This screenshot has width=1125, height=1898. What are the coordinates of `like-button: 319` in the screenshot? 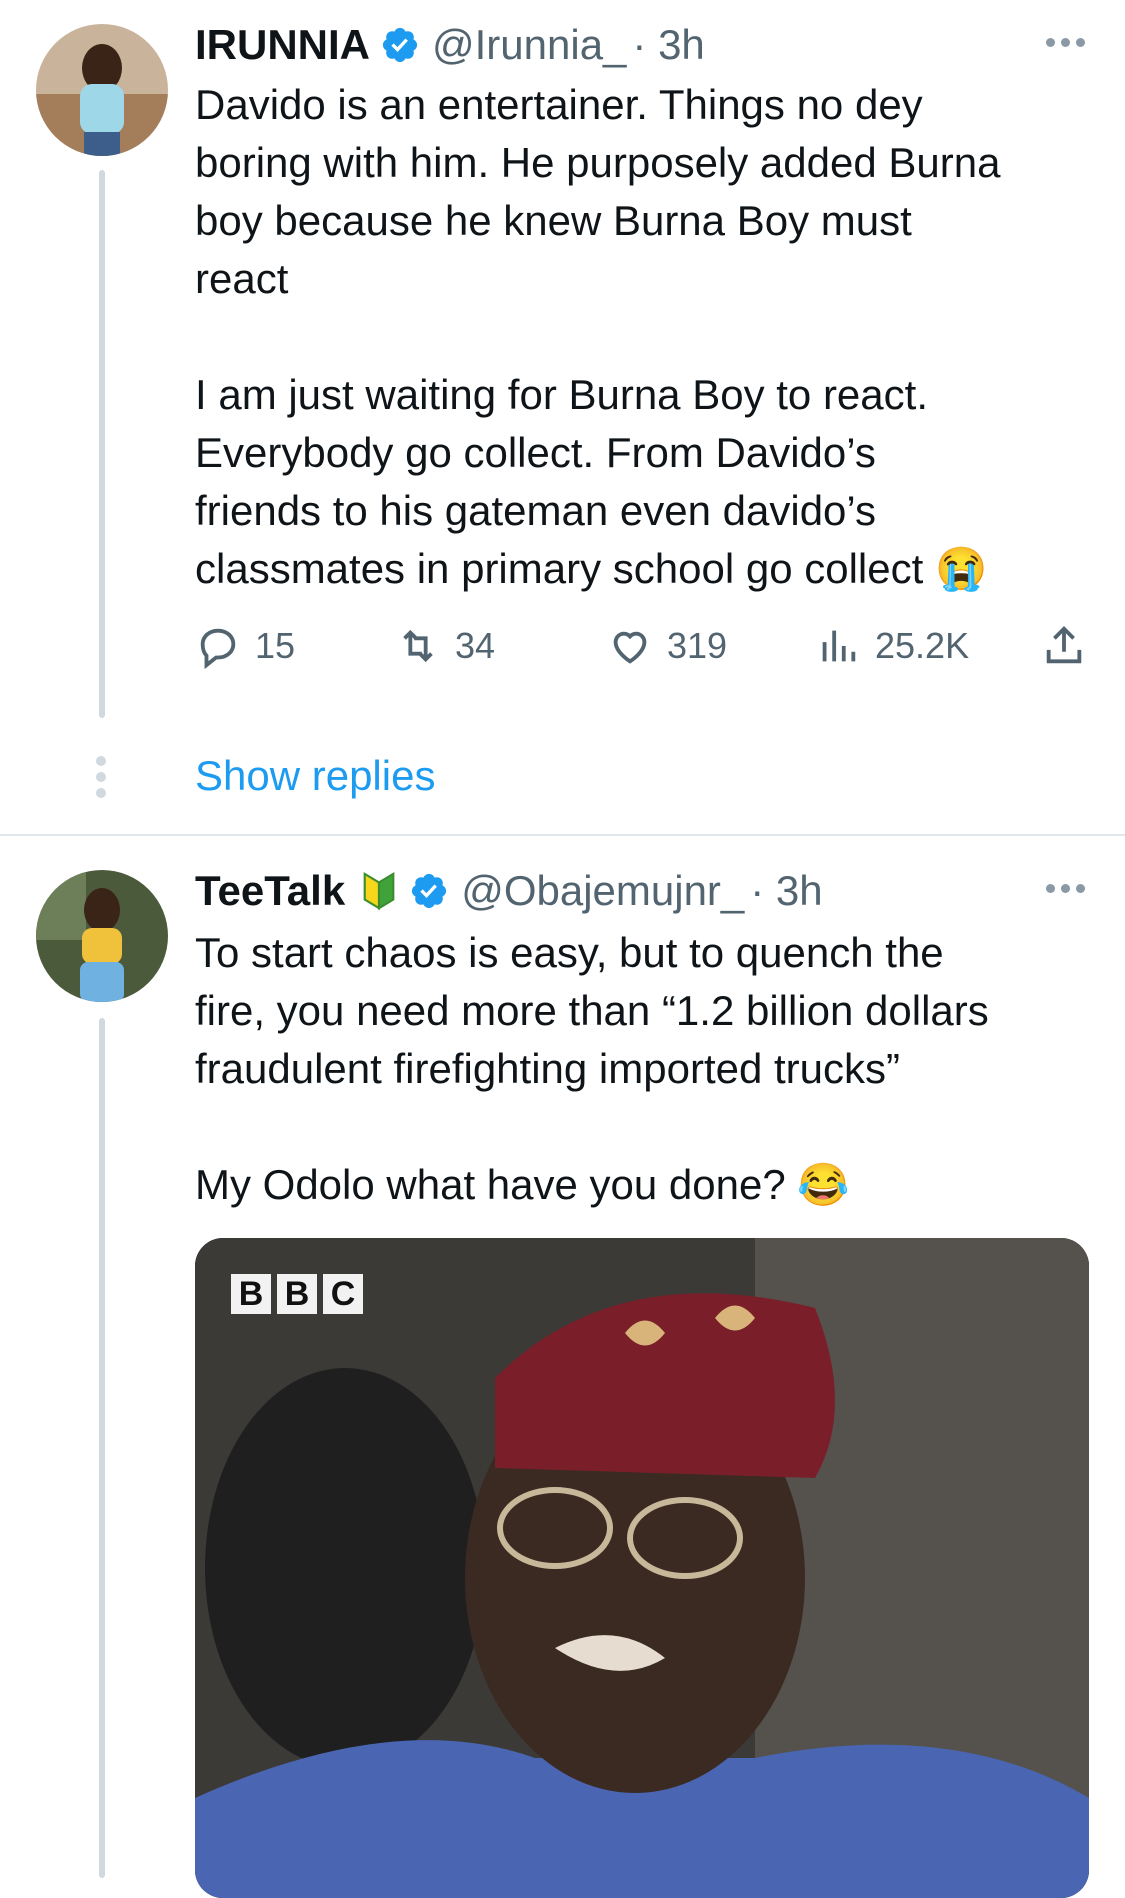 It's located at (667, 646).